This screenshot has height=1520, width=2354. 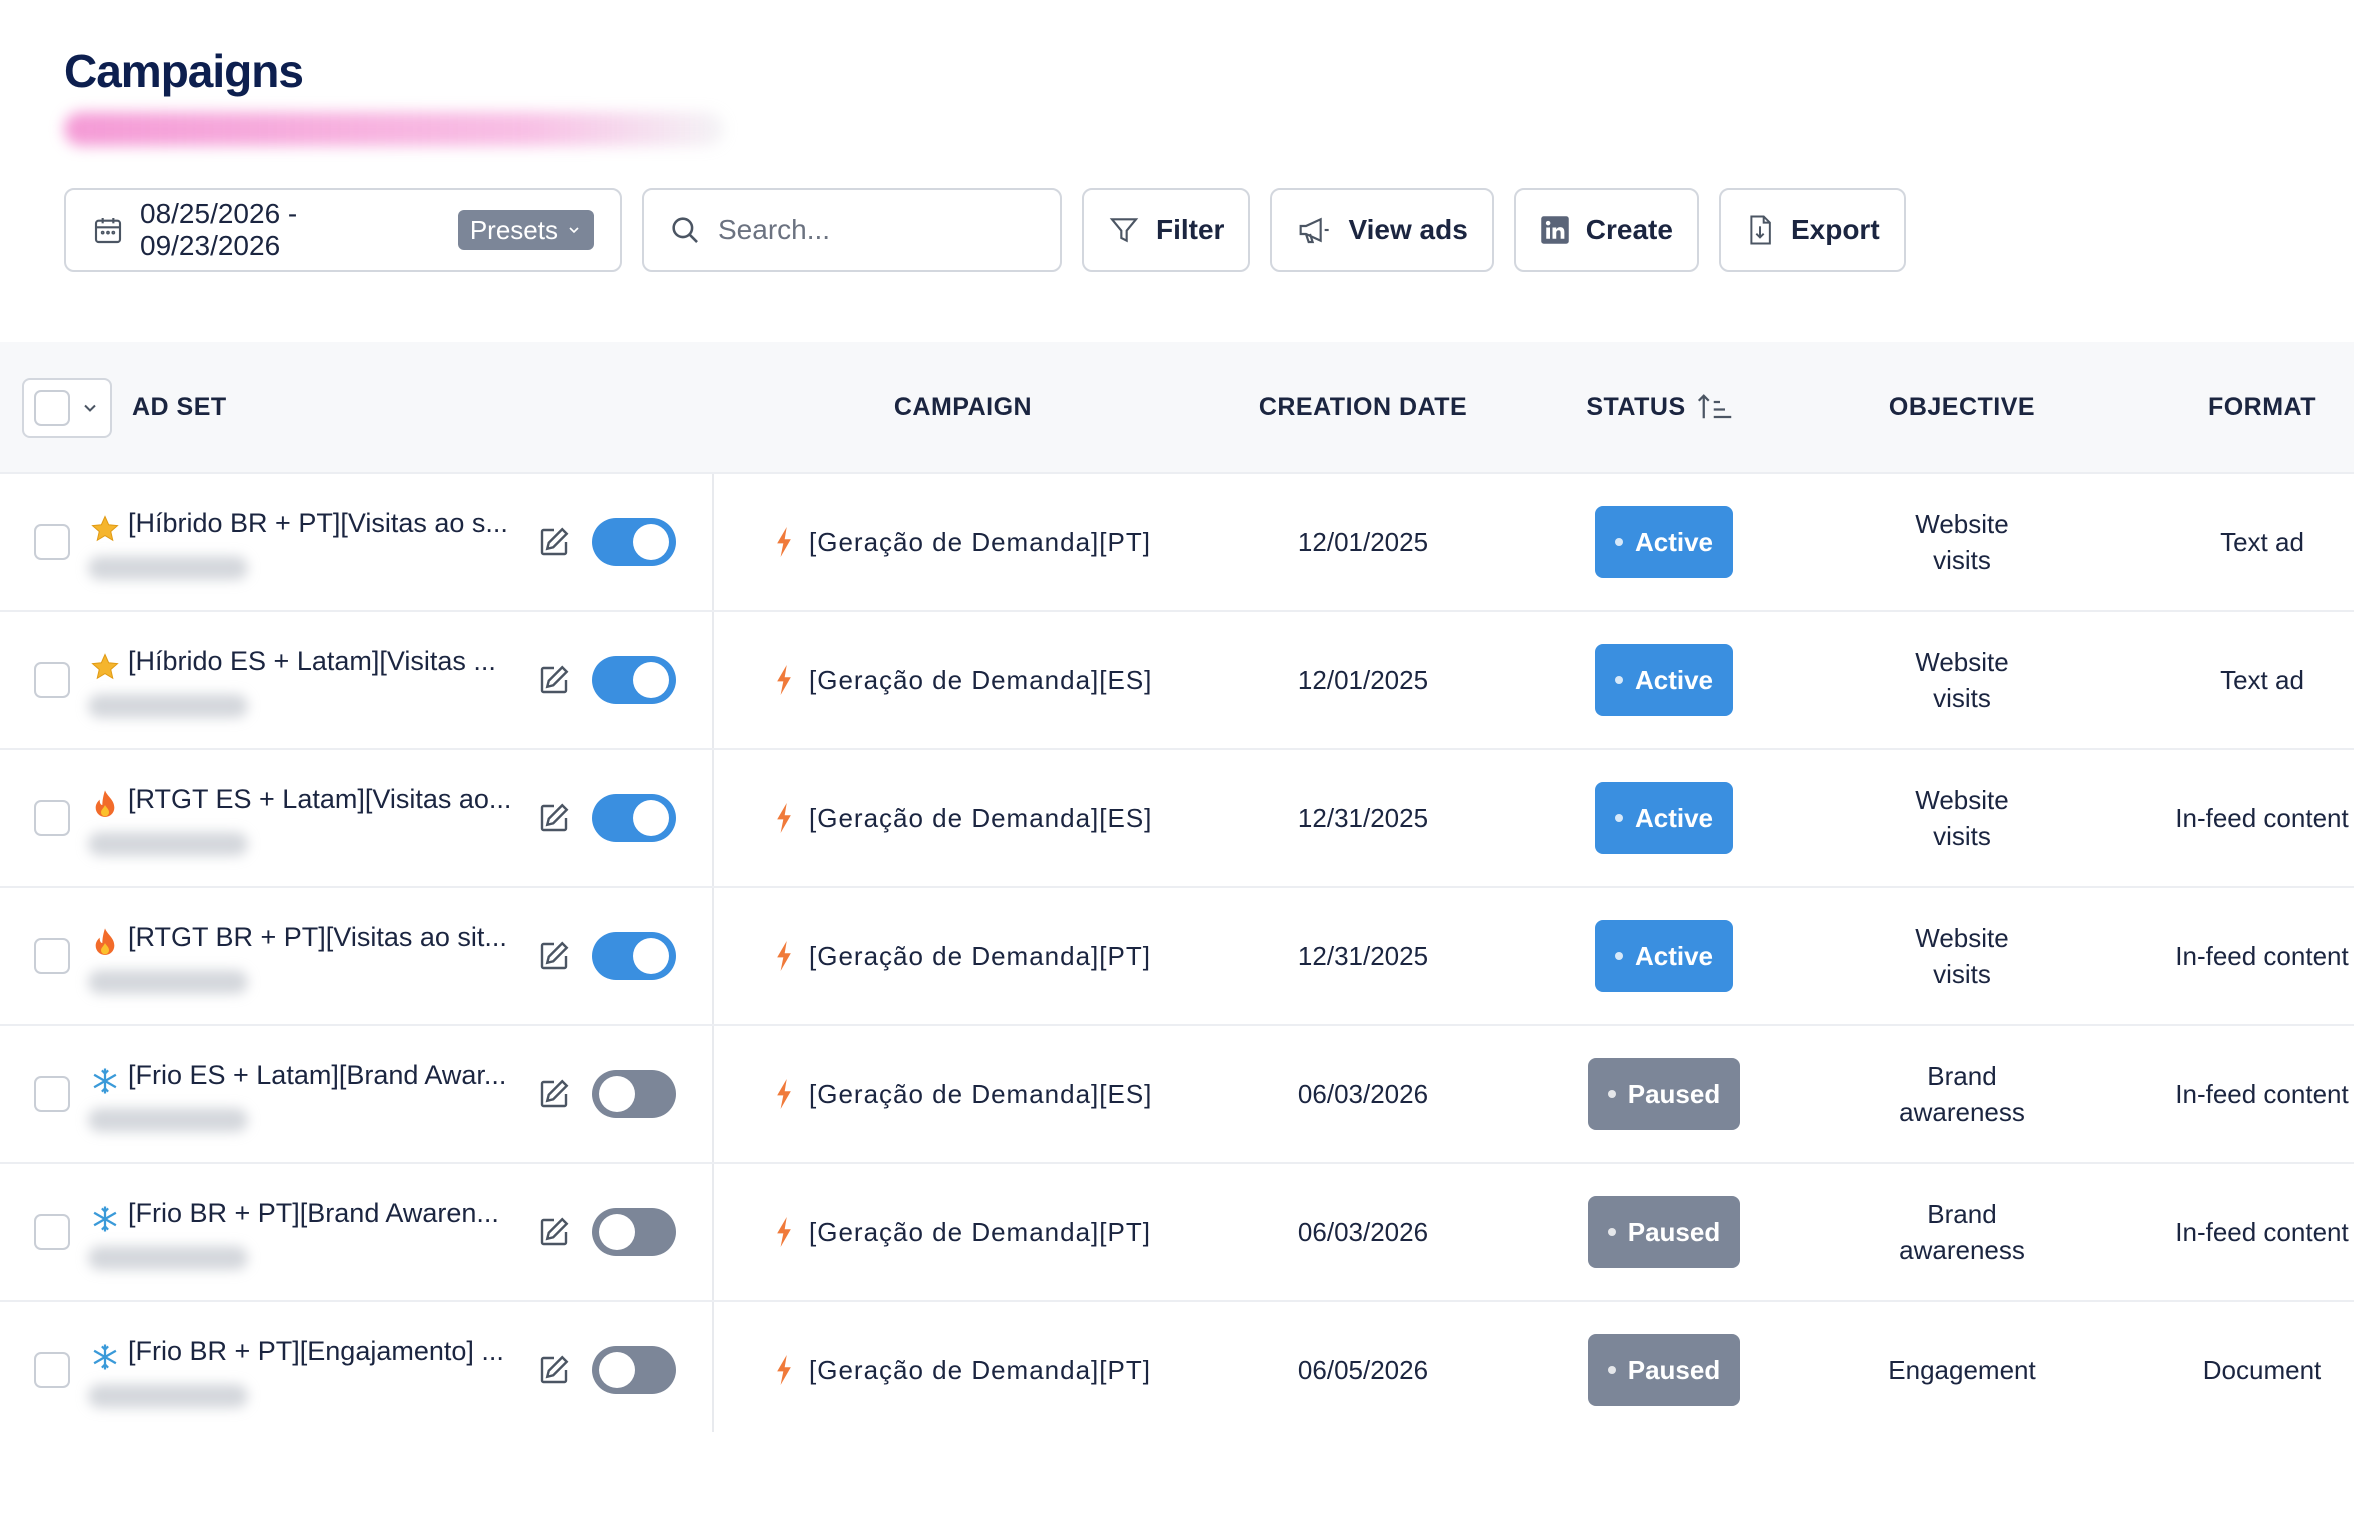 I want to click on star-icon, so click(x=105, y=666).